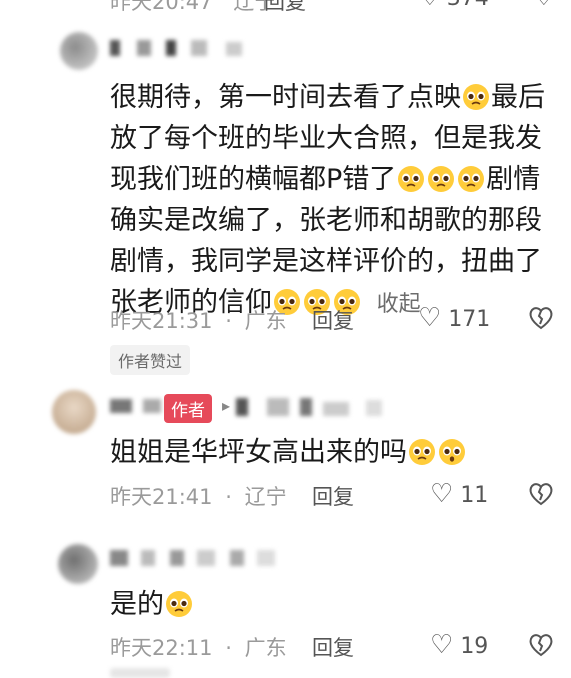 The image size is (571, 678). What do you see at coordinates (459, 645) in the screenshot?
I see `like-button: ♡ 19` at bounding box center [459, 645].